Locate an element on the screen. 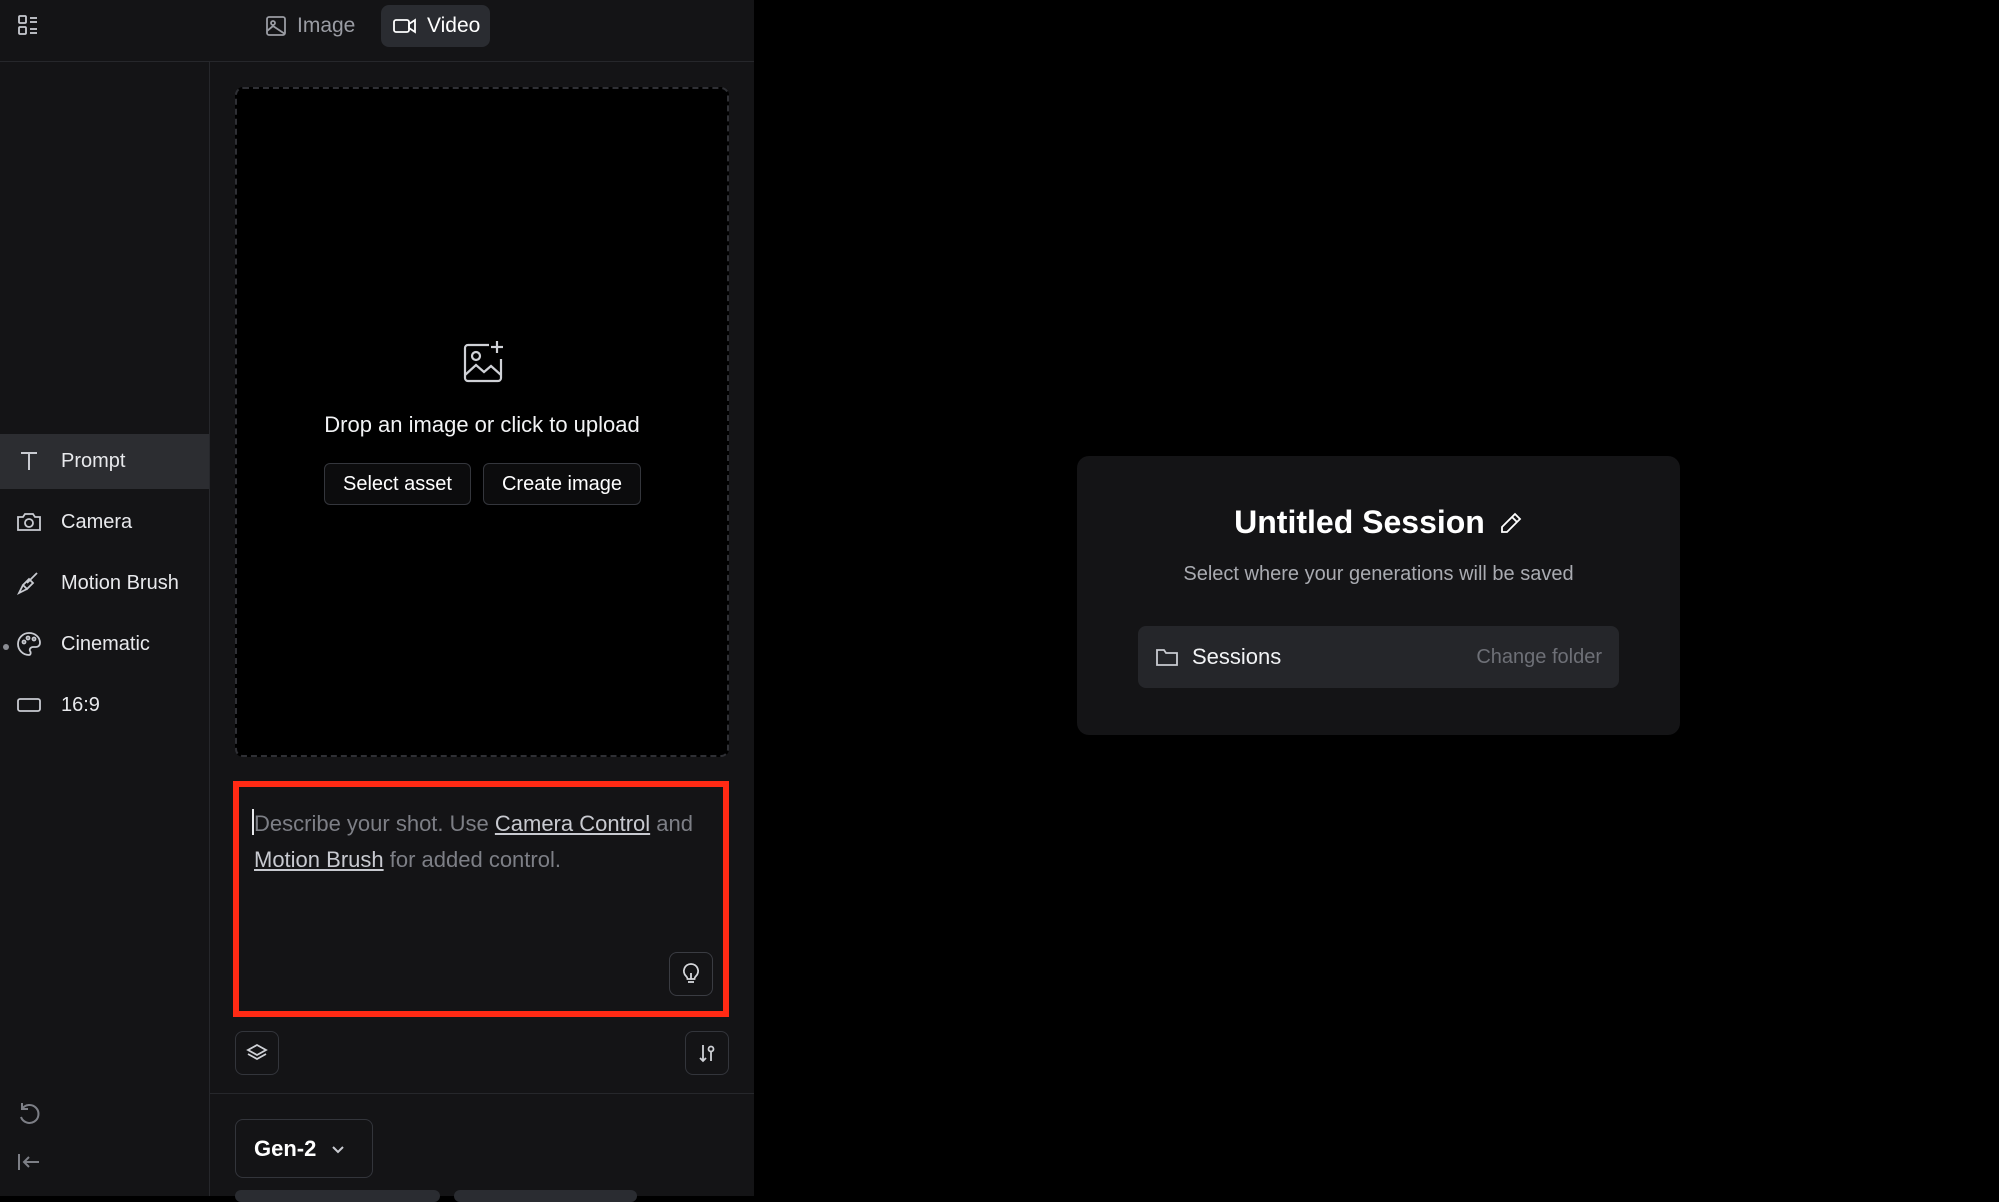 This screenshot has width=1999, height=1202. sidebar-item-aspect-ratio: 16:9 is located at coordinates (104, 705).